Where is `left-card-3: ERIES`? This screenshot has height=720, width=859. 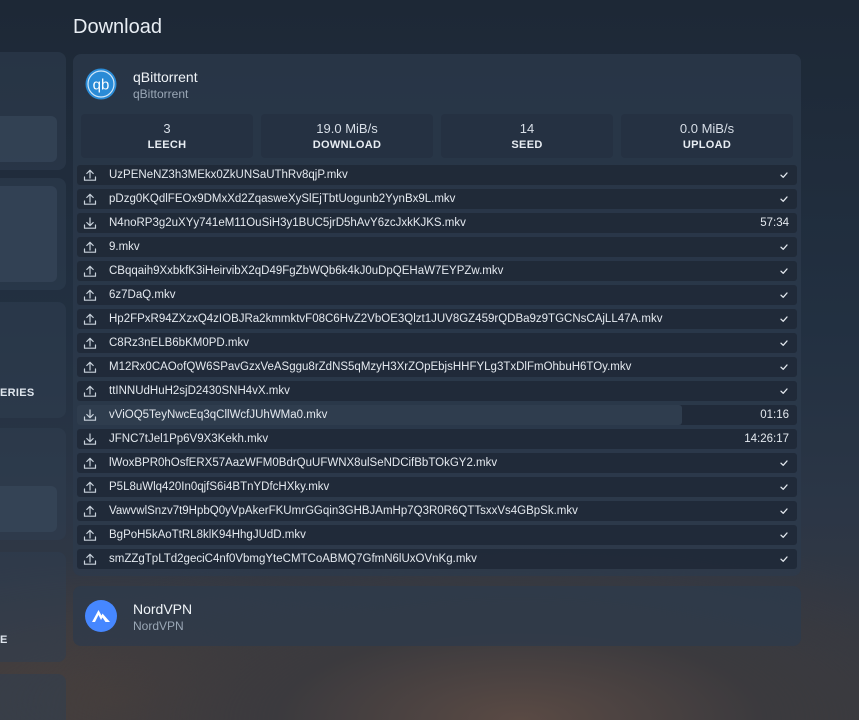 left-card-3: ERIES is located at coordinates (33, 360).